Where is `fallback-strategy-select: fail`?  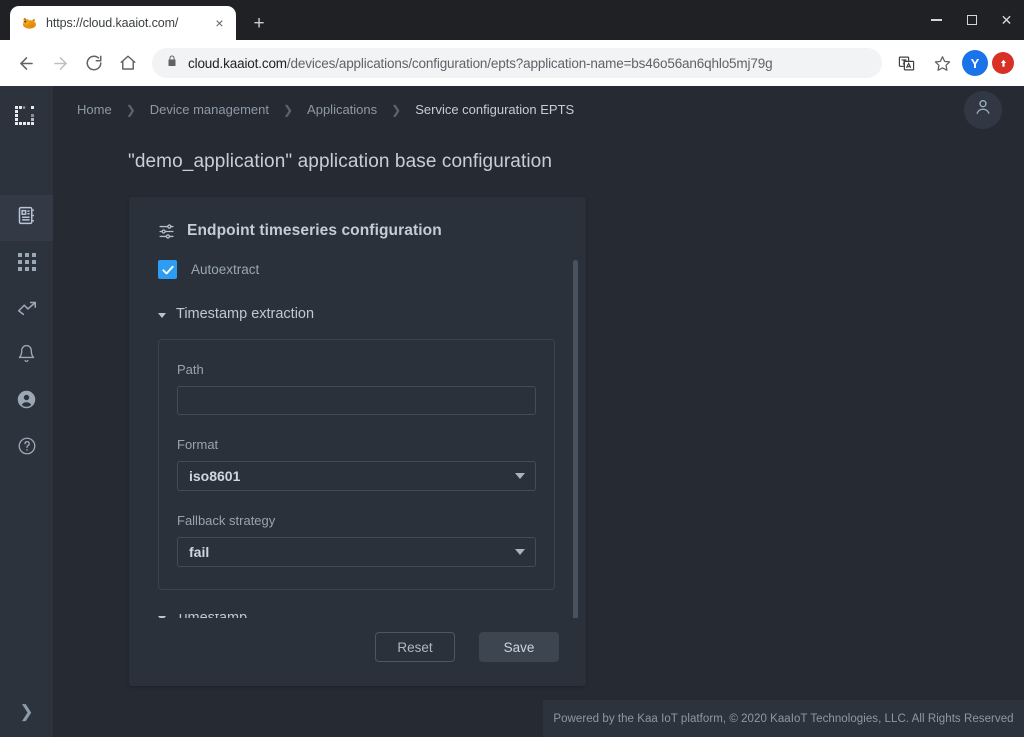 fallback-strategy-select: fail is located at coordinates (356, 552).